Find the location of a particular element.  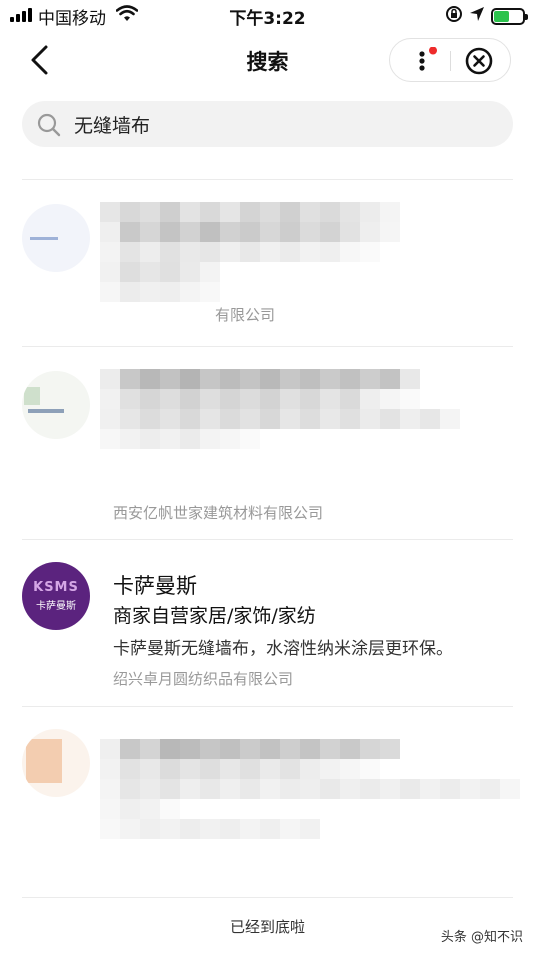

nav-bar: 搜索 is located at coordinates (267, 60).